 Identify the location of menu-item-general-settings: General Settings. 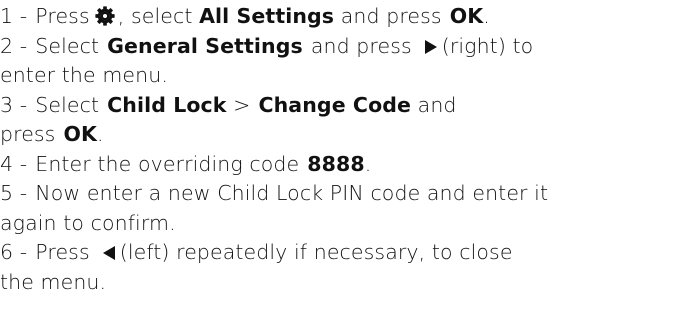
(205, 45).